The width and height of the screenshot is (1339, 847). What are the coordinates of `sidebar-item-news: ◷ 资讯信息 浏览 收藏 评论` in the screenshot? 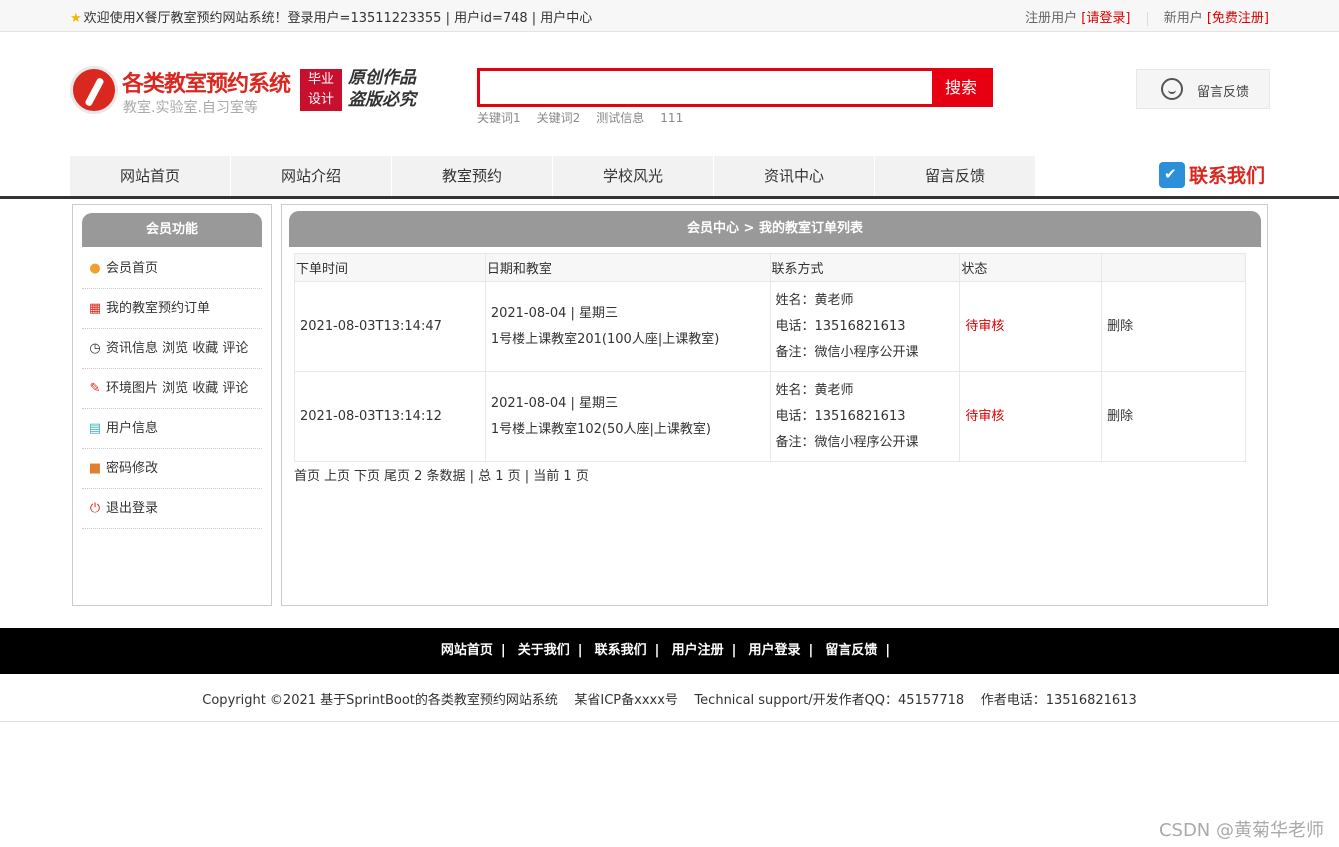 It's located at (172, 349).